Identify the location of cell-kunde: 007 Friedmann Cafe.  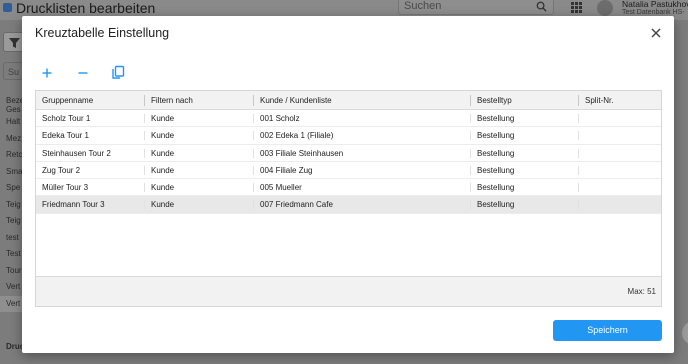
(296, 205).